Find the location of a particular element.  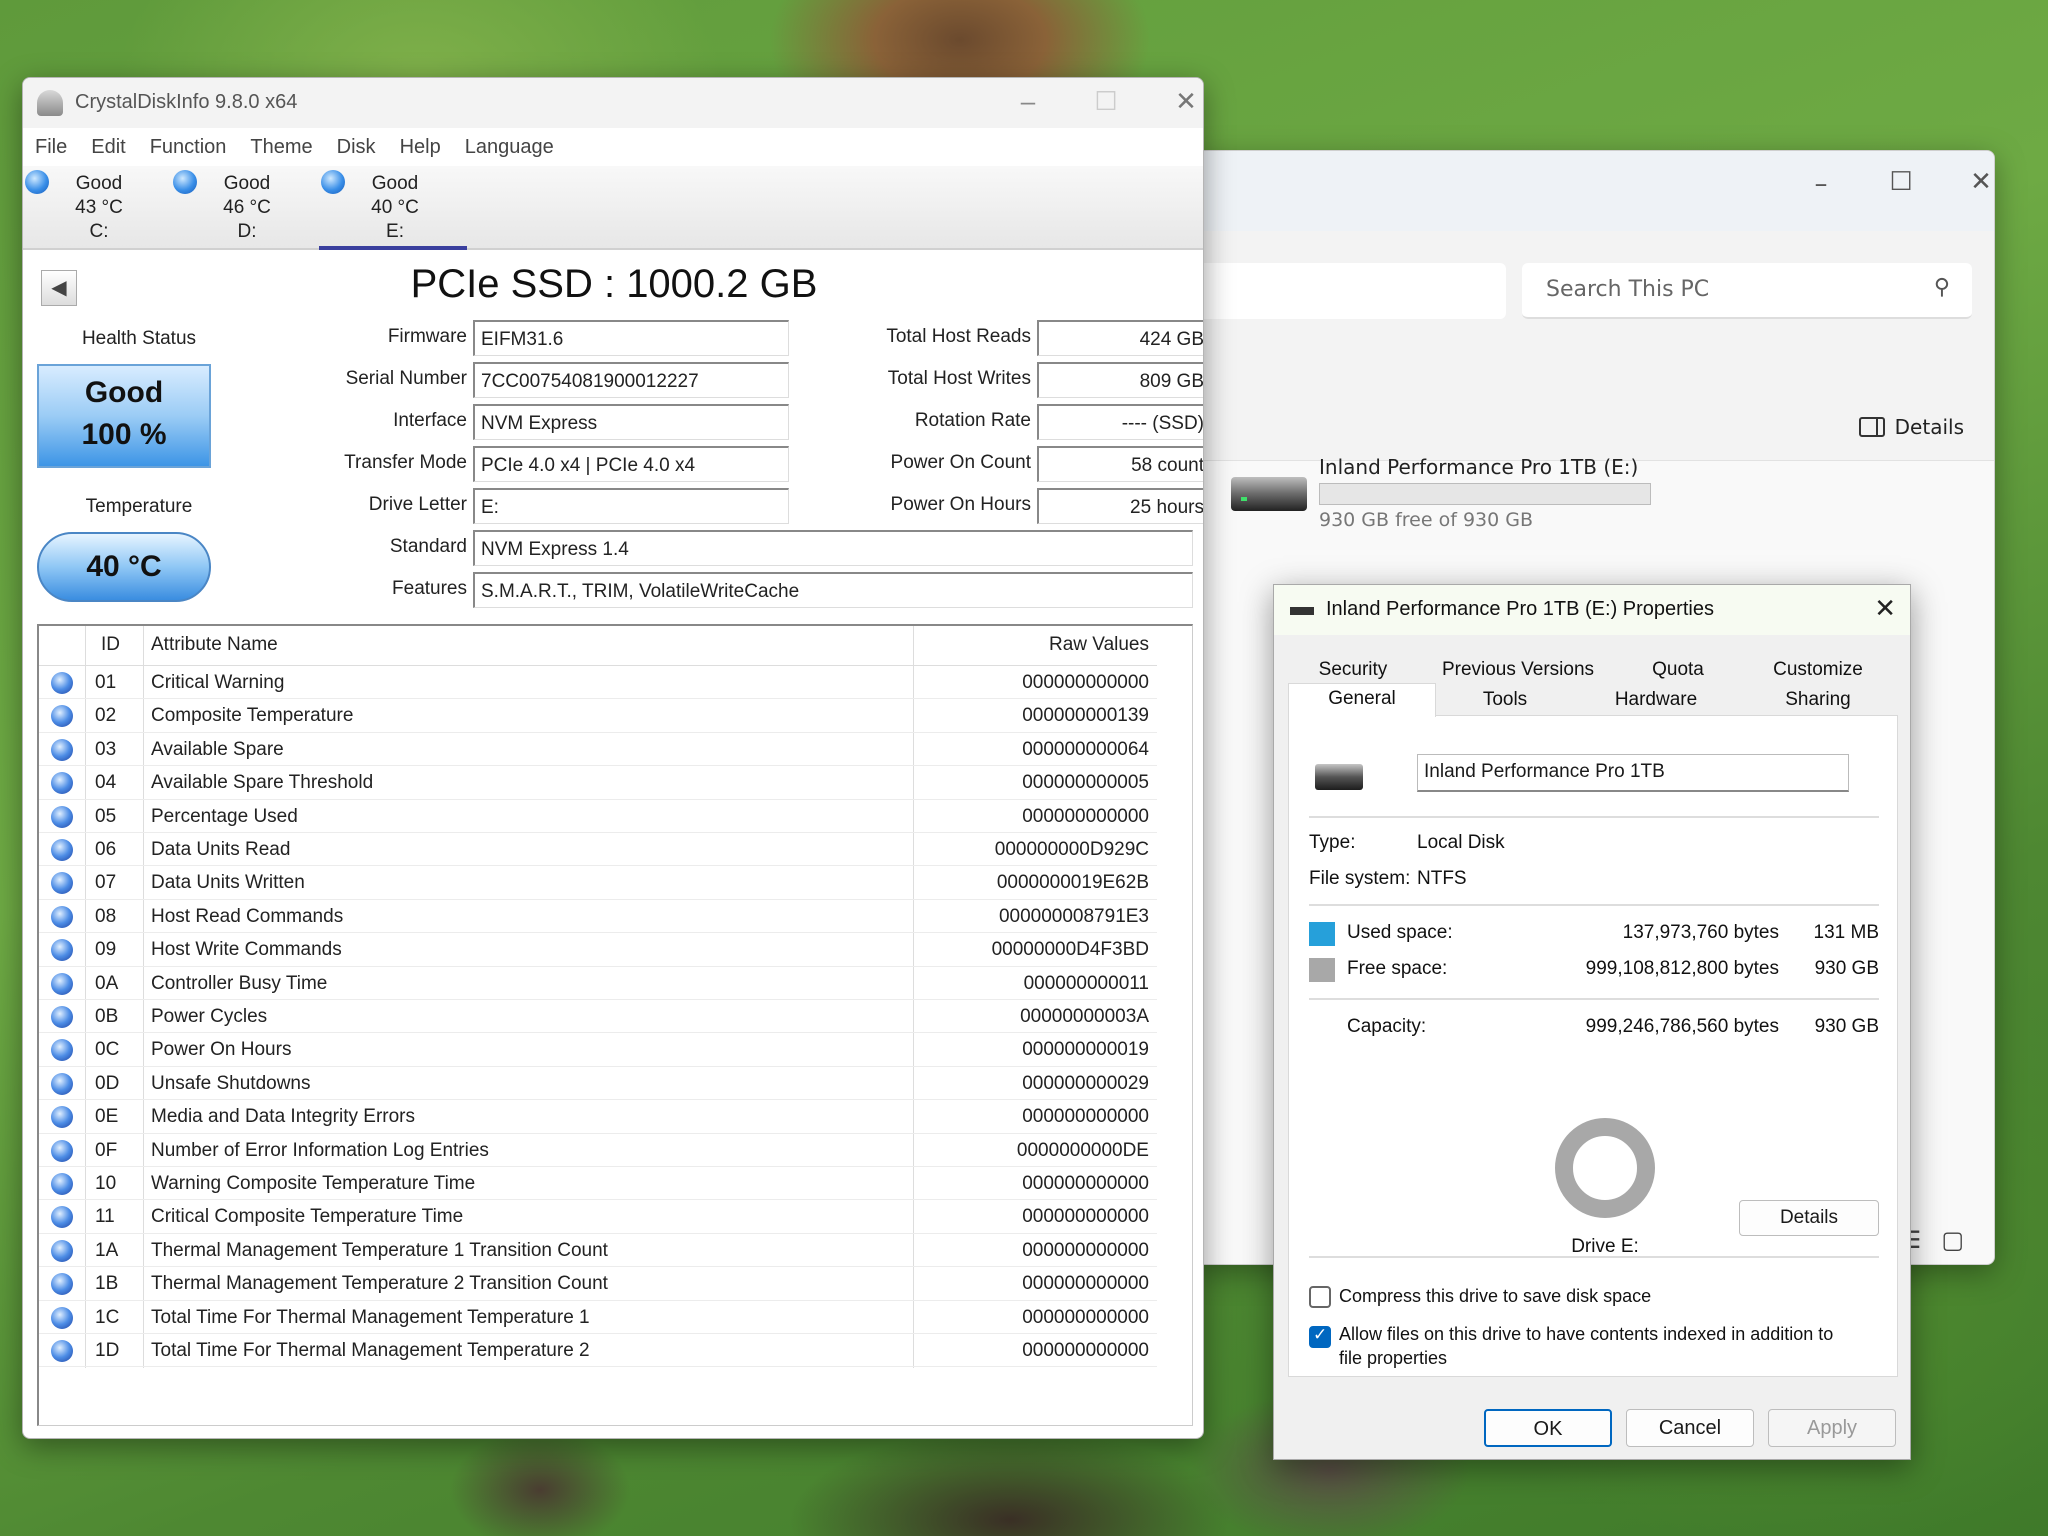

attribute-id: 07 is located at coordinates (106, 883).